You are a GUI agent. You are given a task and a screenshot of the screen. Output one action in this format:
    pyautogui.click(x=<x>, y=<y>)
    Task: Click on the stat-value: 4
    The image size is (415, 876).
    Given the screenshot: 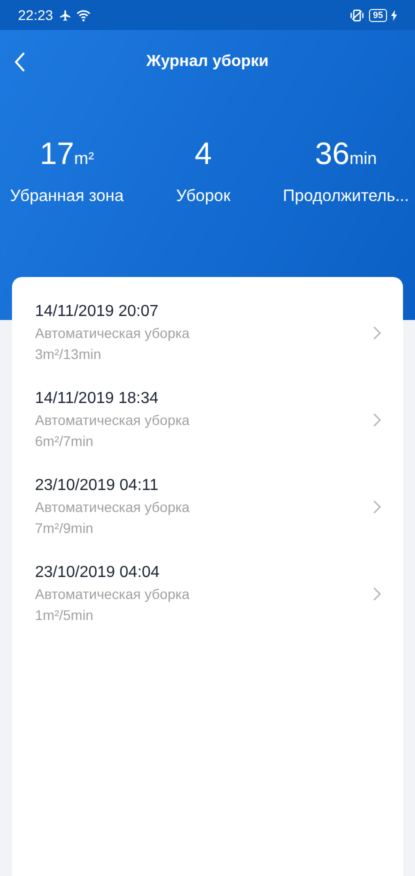 What is the action you would take?
    pyautogui.click(x=203, y=154)
    